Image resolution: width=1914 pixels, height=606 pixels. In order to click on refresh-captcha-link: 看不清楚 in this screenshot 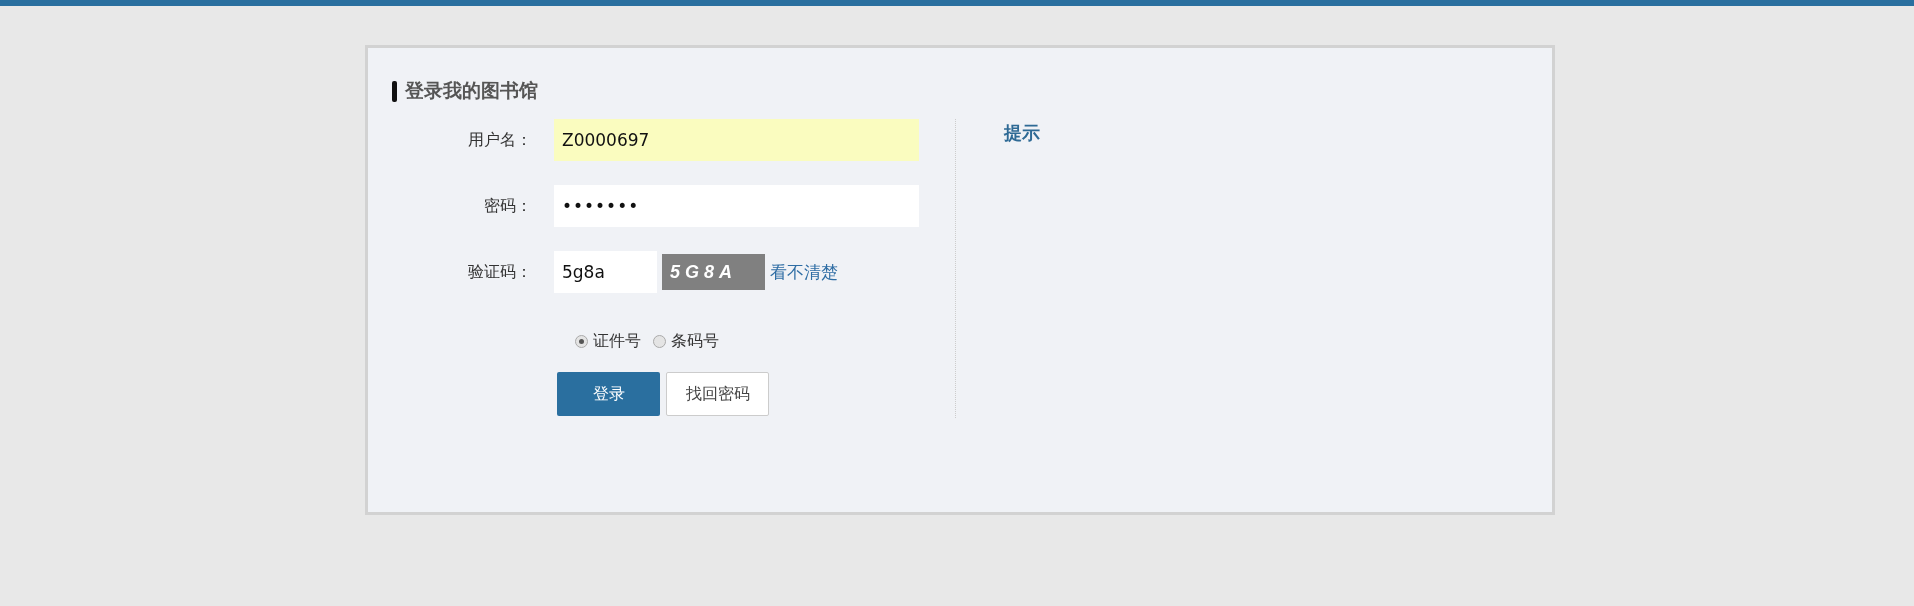, I will do `click(804, 272)`.